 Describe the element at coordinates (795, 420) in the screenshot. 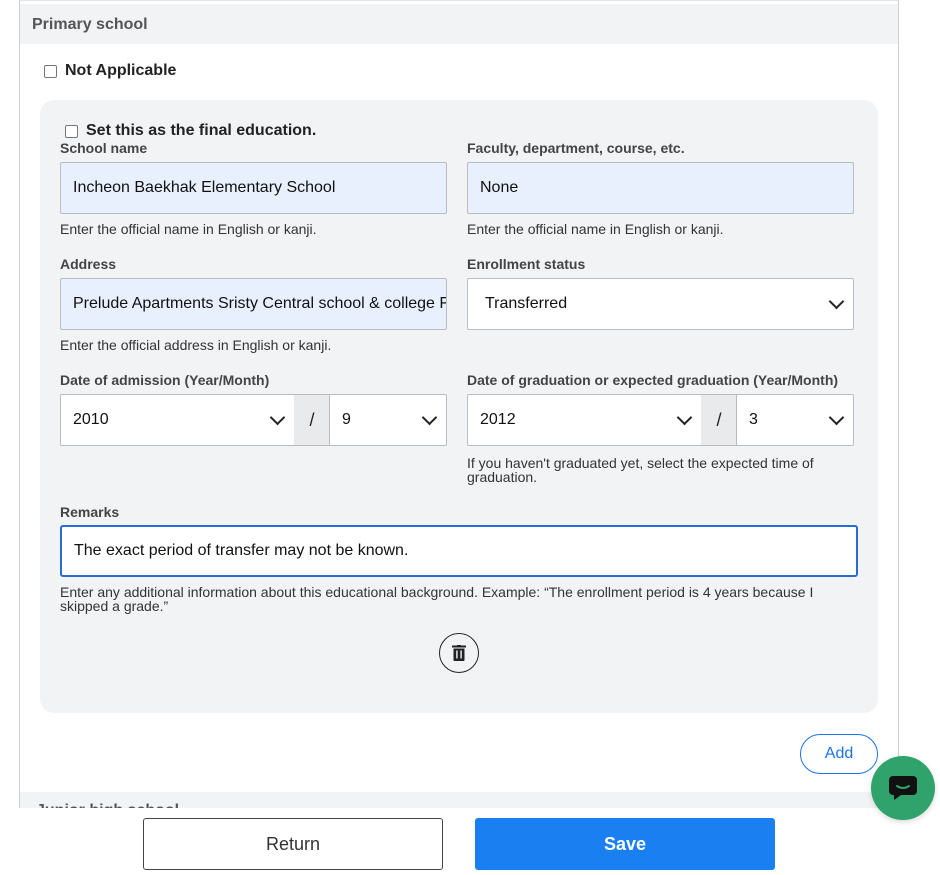

I see `graduation-month-select: 3` at that location.